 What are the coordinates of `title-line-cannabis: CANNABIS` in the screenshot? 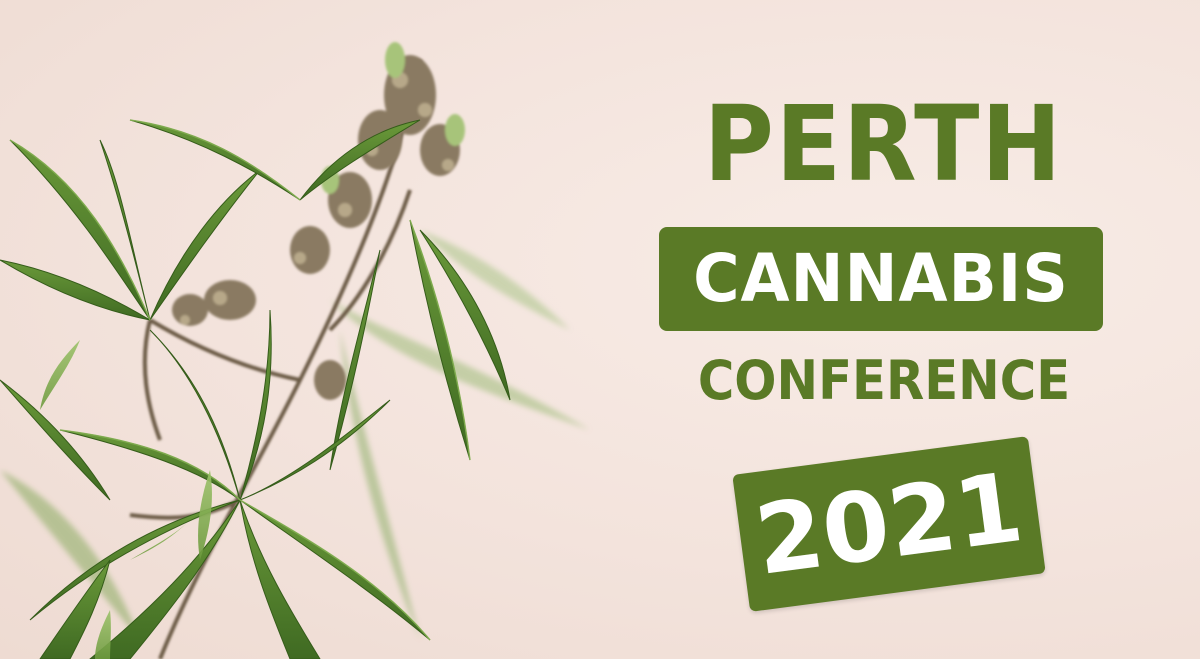 It's located at (881, 278).